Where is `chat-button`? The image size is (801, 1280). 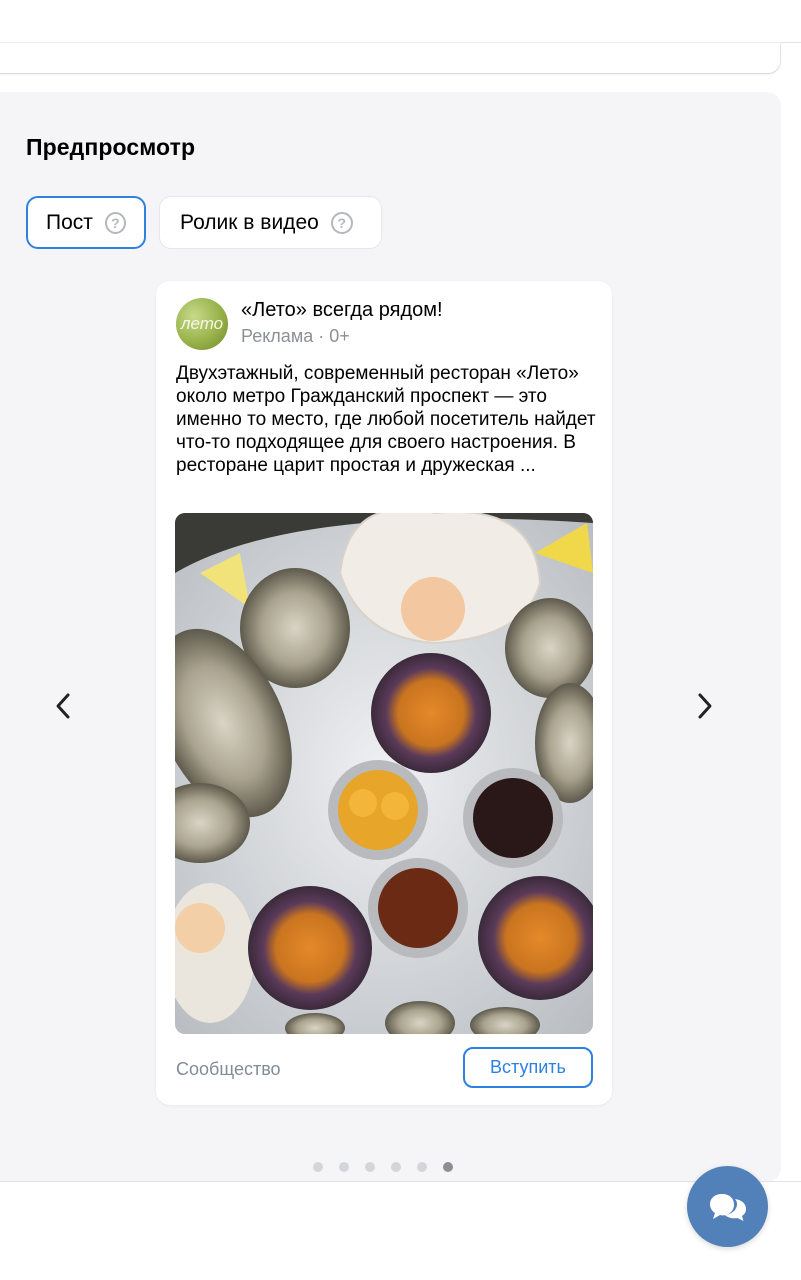 chat-button is located at coordinates (727, 1206).